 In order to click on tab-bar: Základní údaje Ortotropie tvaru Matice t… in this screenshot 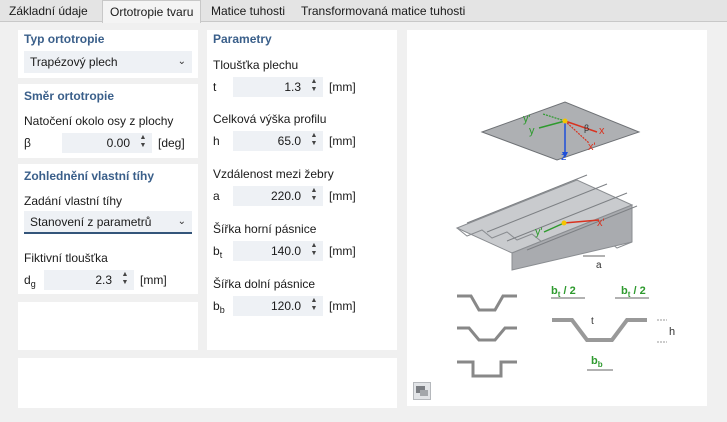, I will do `click(363, 11)`.